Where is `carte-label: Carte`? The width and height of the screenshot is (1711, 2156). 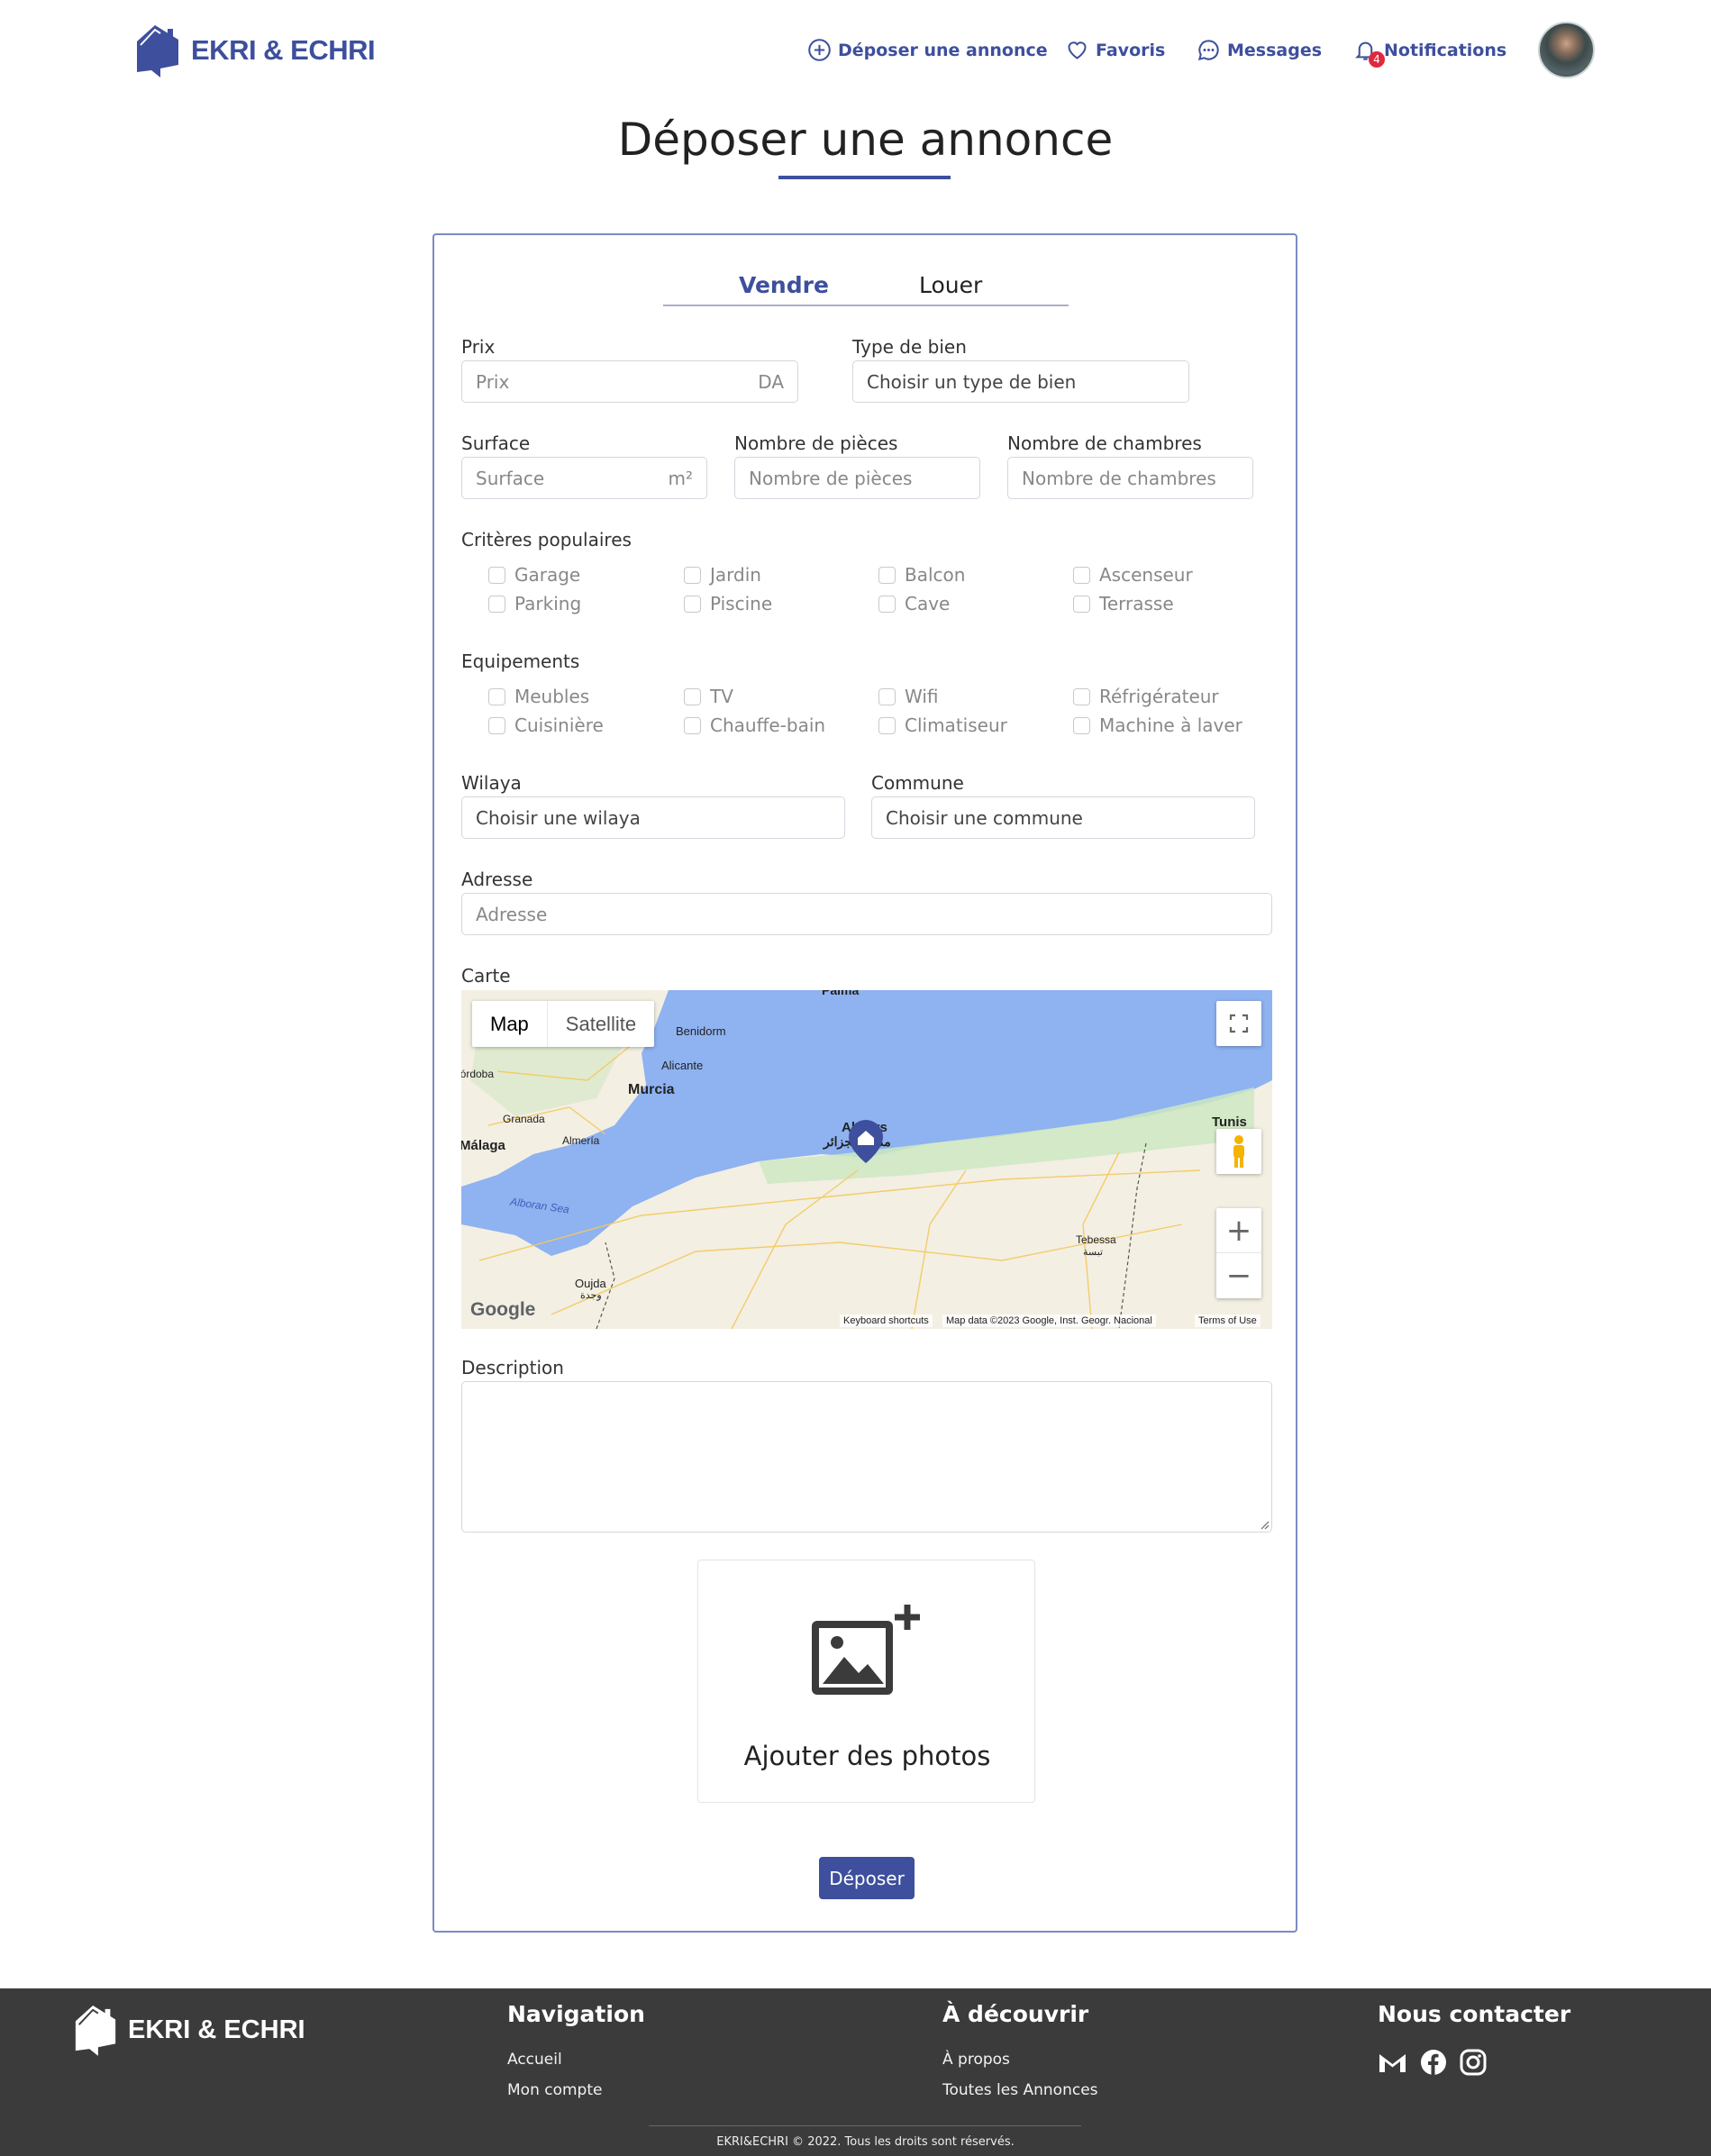
carte-label: Carte is located at coordinates (486, 976).